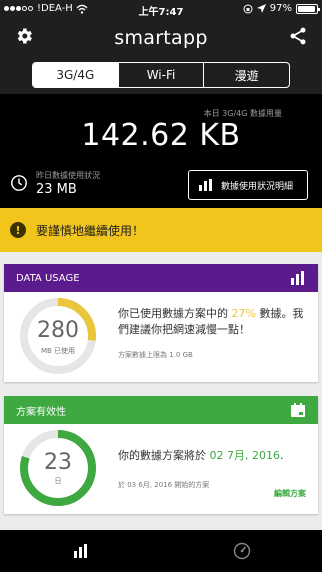  I want to click on app-header: smartapp 3G/4G Wi-Fi 漫遊, so click(161, 56).